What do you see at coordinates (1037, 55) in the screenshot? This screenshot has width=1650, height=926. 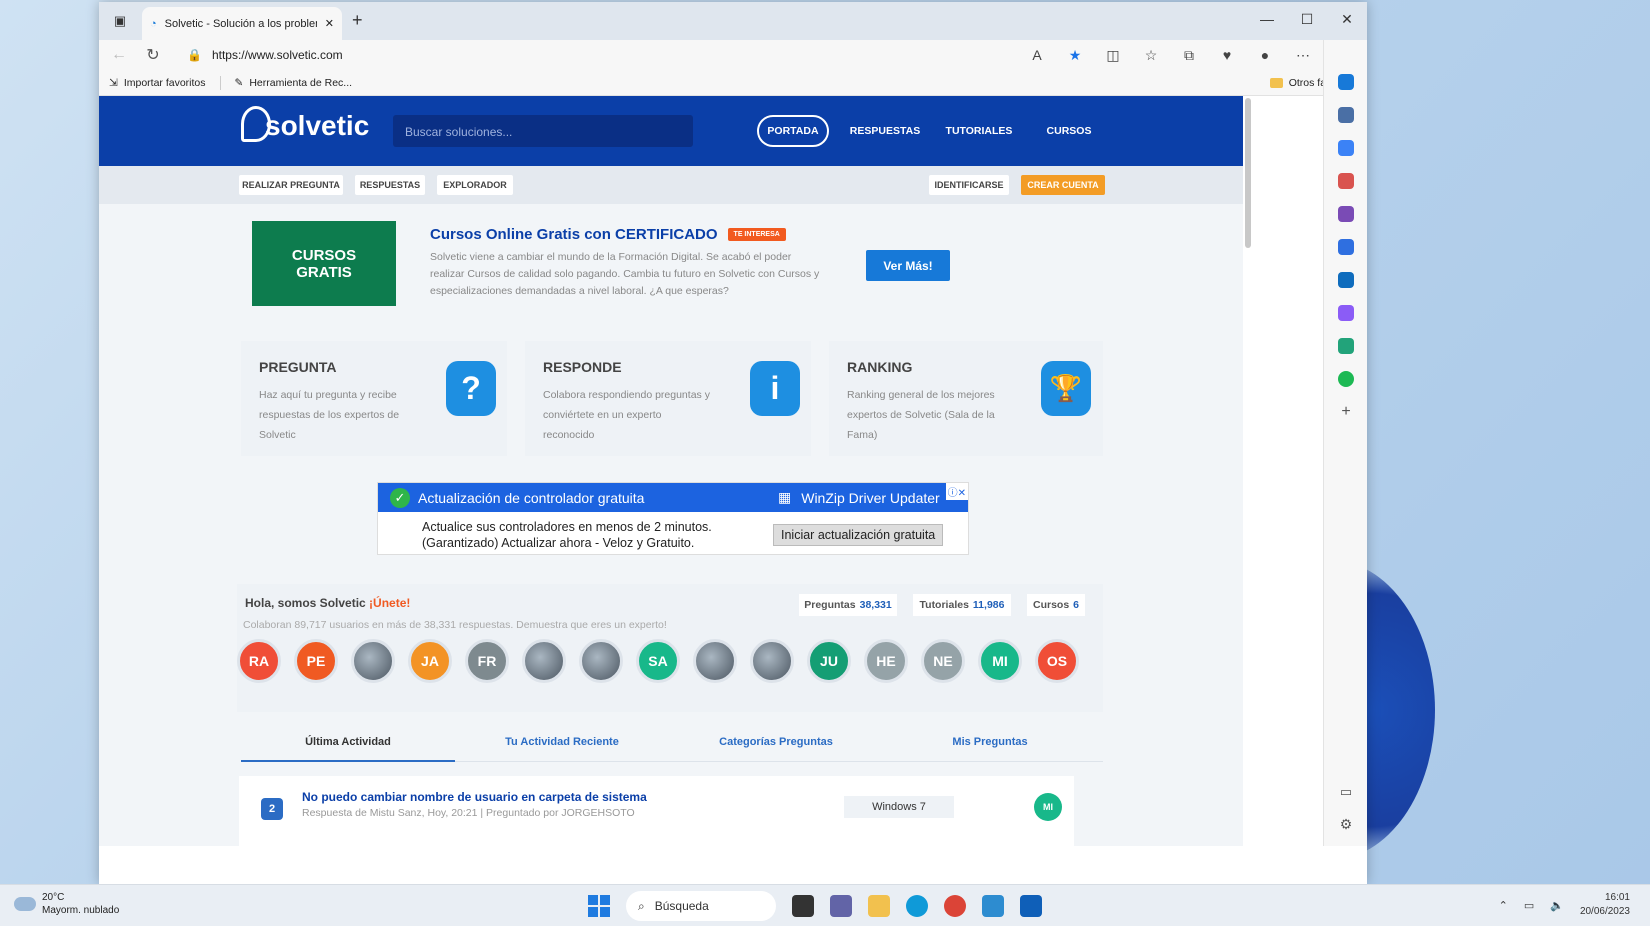 I see `read-aloud-icon: A` at bounding box center [1037, 55].